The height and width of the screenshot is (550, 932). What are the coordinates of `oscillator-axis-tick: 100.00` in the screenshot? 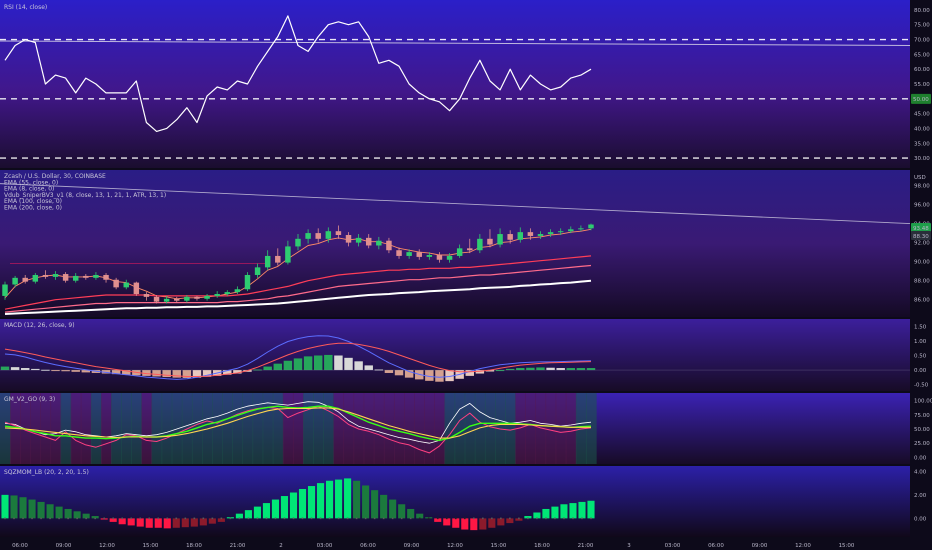 It's located at (923, 402).